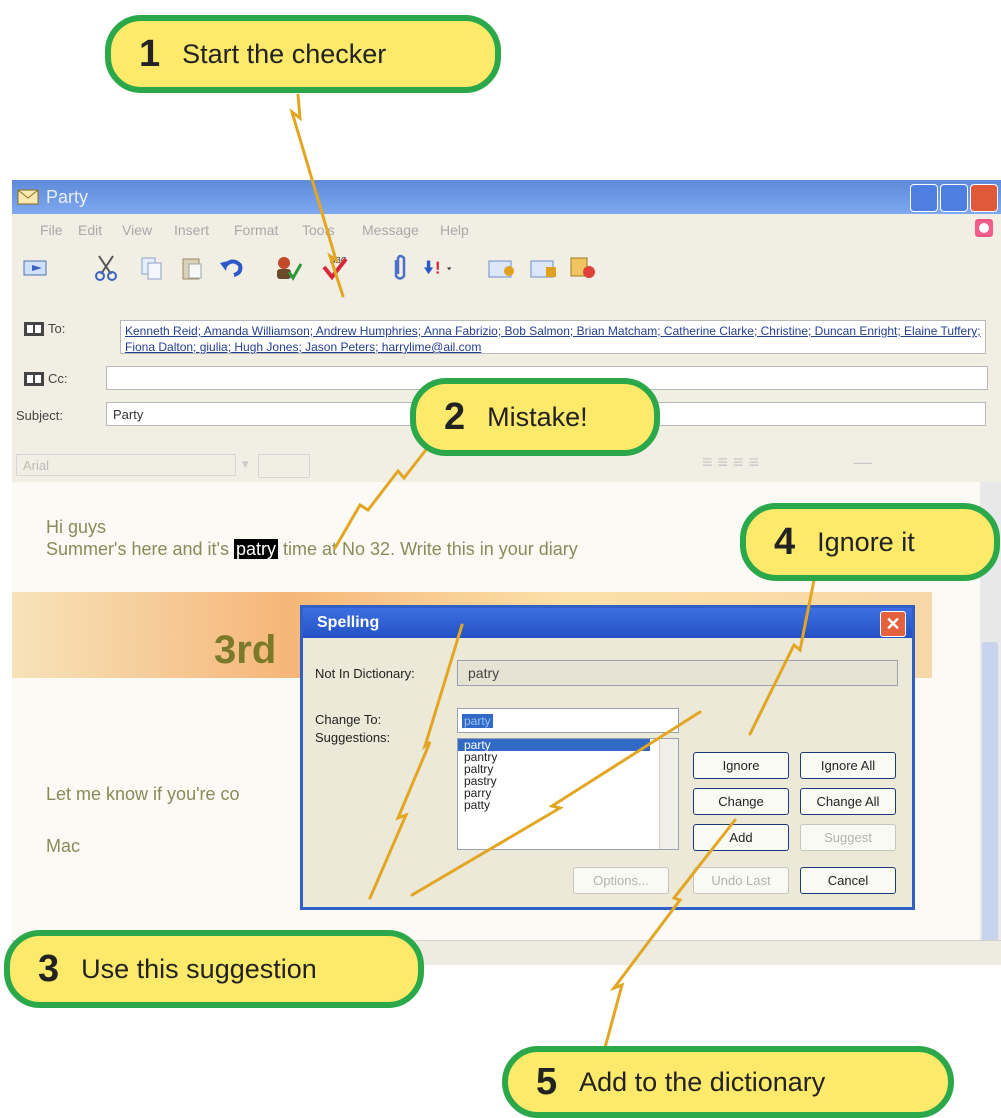 Image resolution: width=1001 pixels, height=1118 pixels. What do you see at coordinates (192, 268) in the screenshot?
I see `paste-icon` at bounding box center [192, 268].